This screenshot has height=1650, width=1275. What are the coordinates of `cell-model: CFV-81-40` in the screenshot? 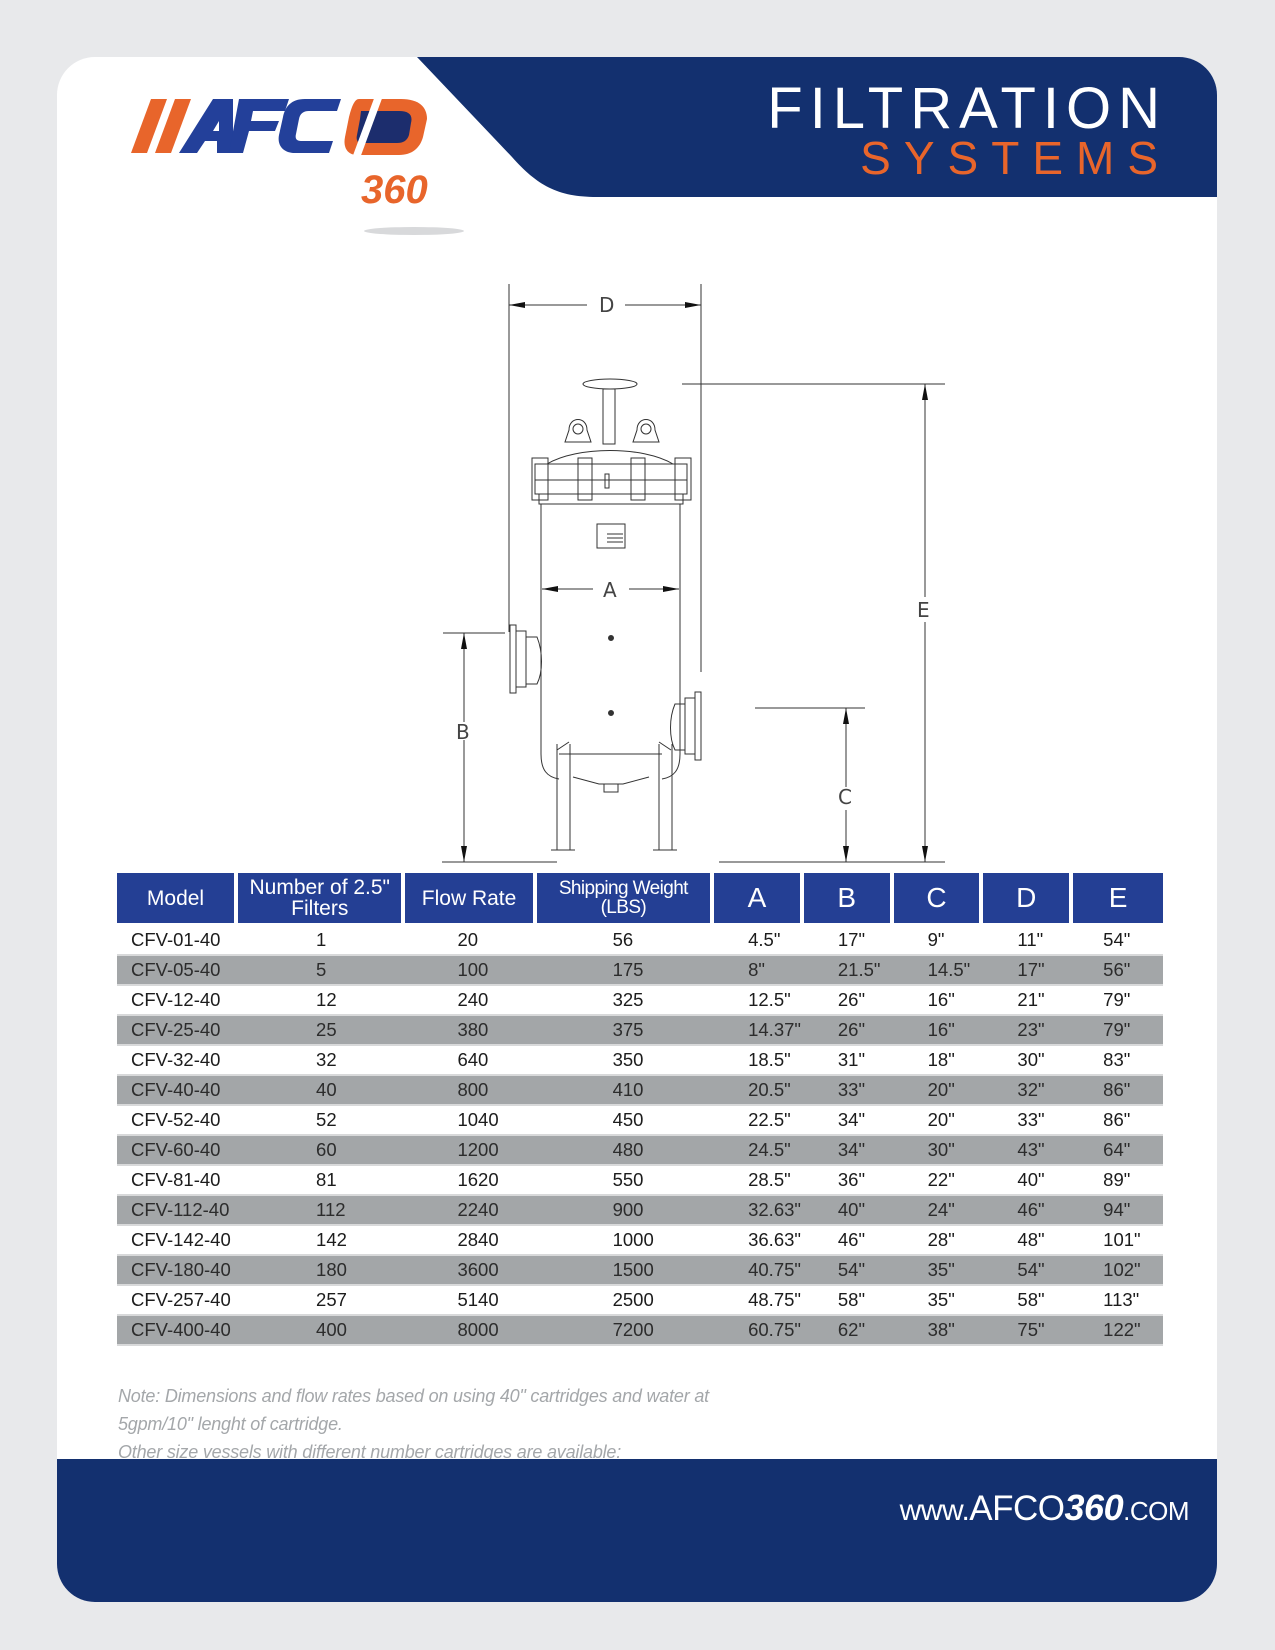 It's located at (176, 1179).